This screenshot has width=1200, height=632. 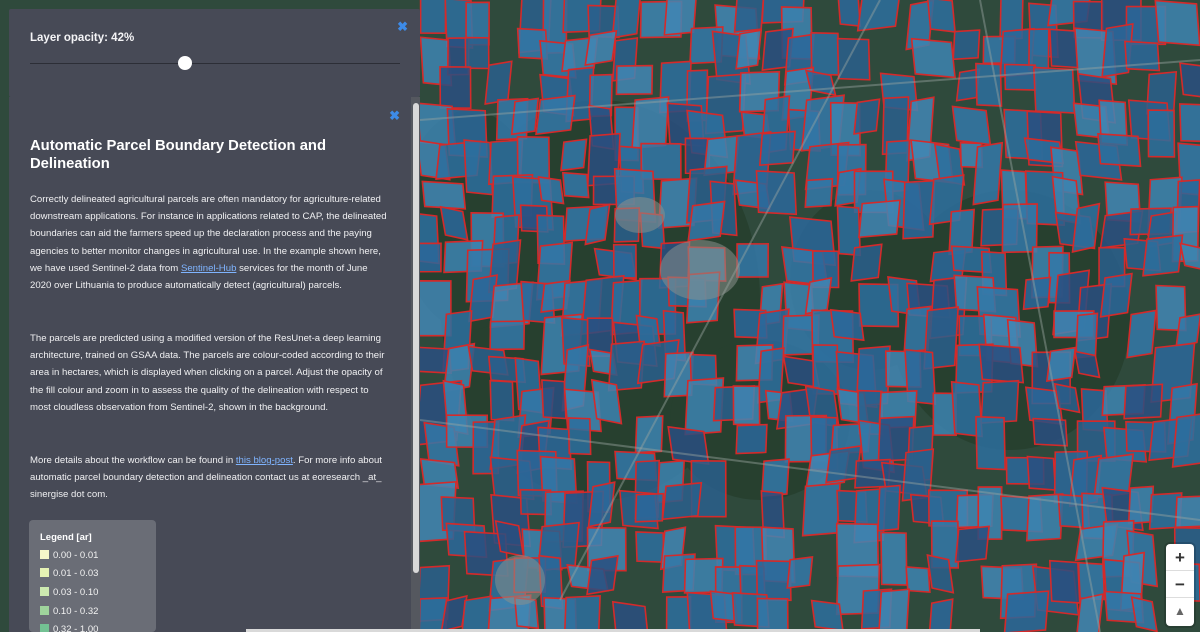 I want to click on sentinel-hub-link: Sentinel-Hub, so click(x=208, y=268).